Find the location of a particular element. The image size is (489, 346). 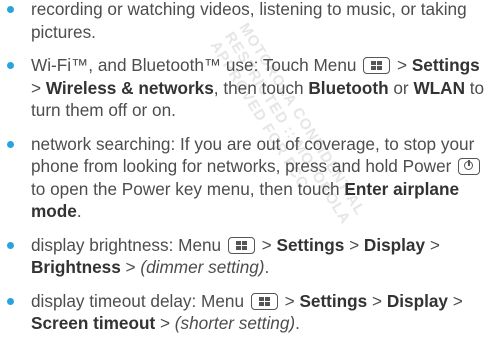

wlan-label: WLAN is located at coordinates (439, 87).